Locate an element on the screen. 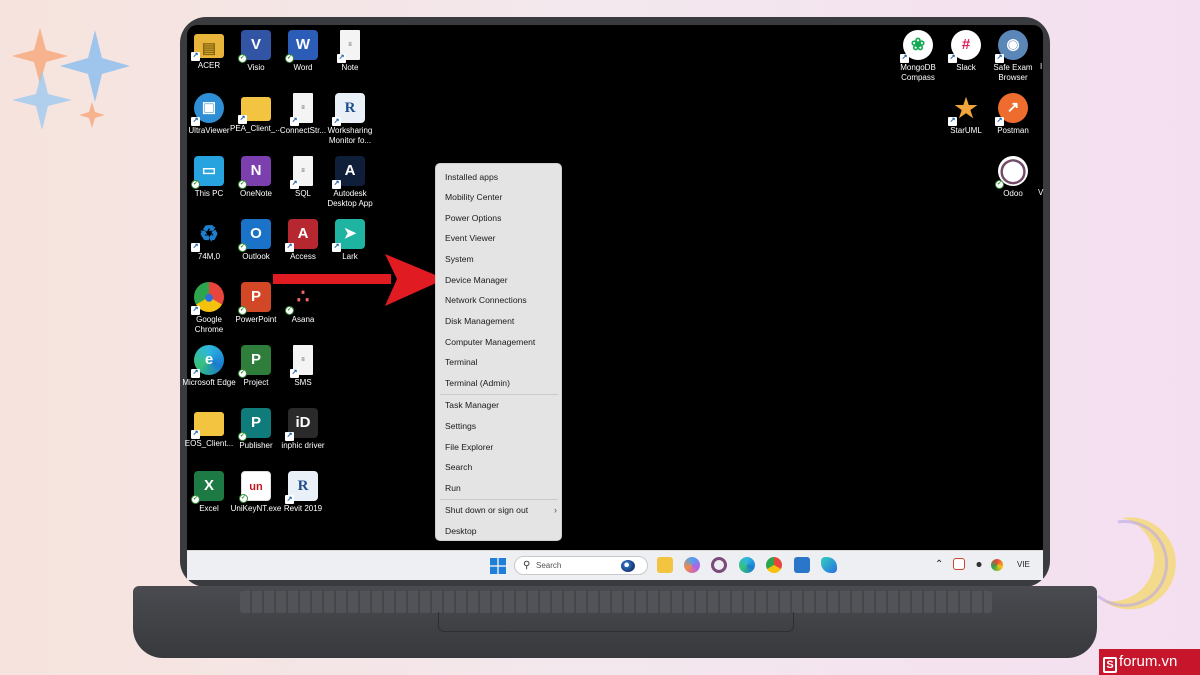 This screenshot has width=1200, height=675. menu-item-network-connections: Network Connections is located at coordinates (501, 300).